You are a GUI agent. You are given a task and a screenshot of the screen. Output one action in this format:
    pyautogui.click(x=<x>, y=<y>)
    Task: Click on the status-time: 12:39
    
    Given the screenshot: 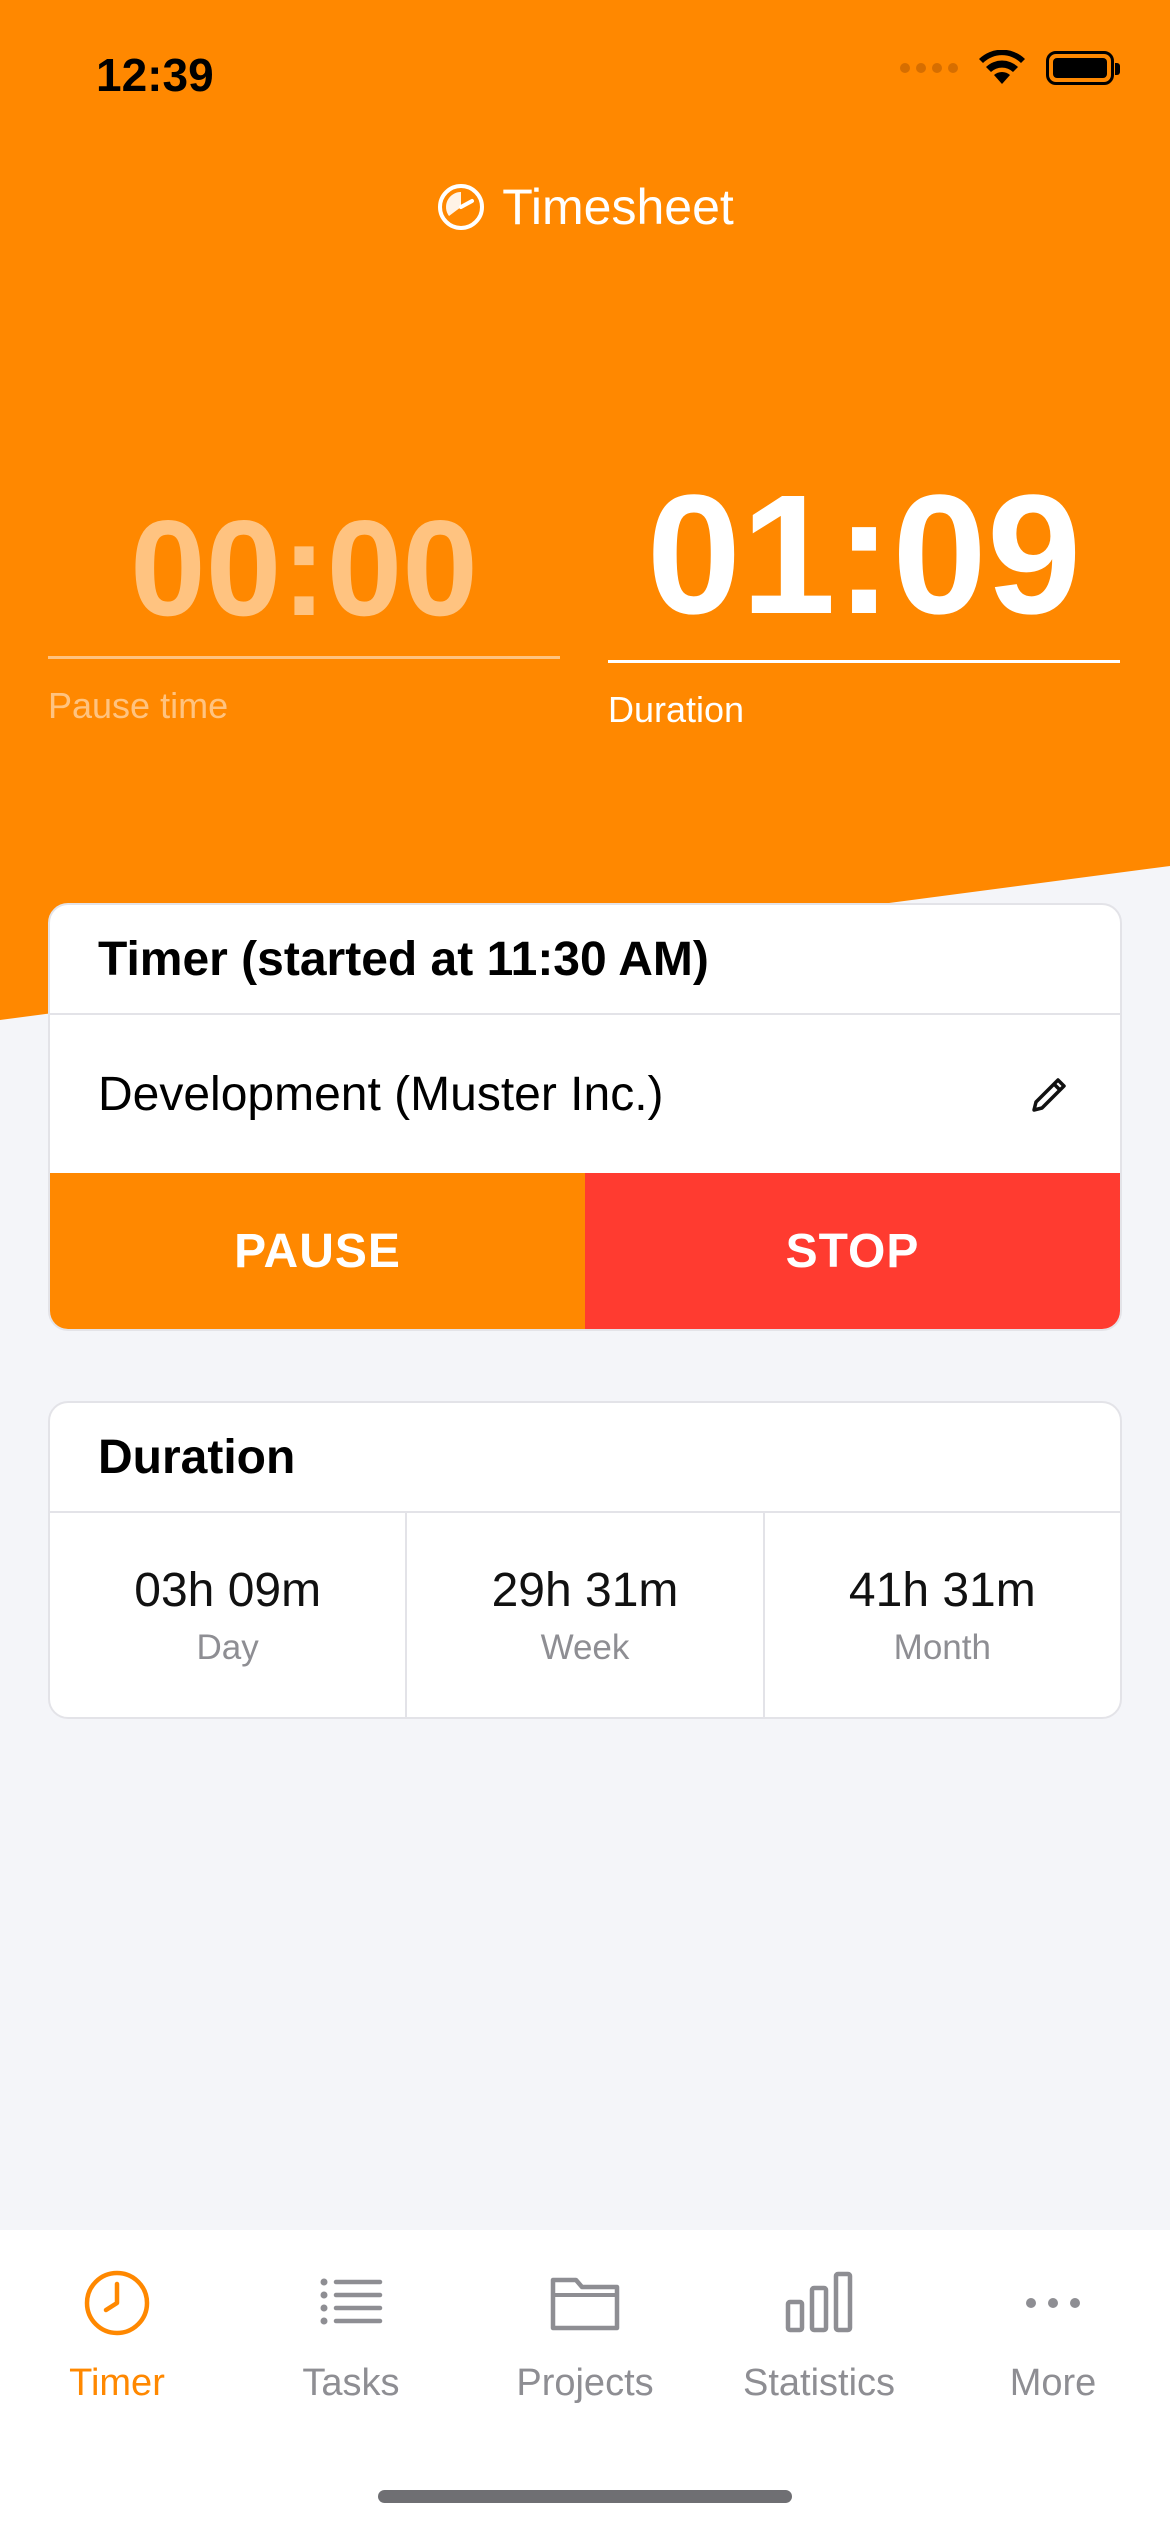 What is the action you would take?
    pyautogui.click(x=155, y=75)
    